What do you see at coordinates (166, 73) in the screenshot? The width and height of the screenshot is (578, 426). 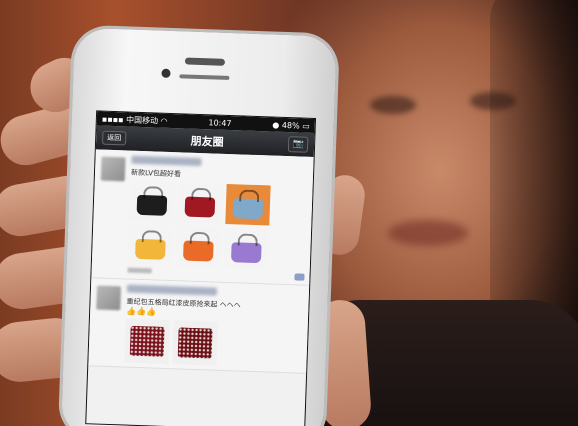 I see `front-camera` at bounding box center [166, 73].